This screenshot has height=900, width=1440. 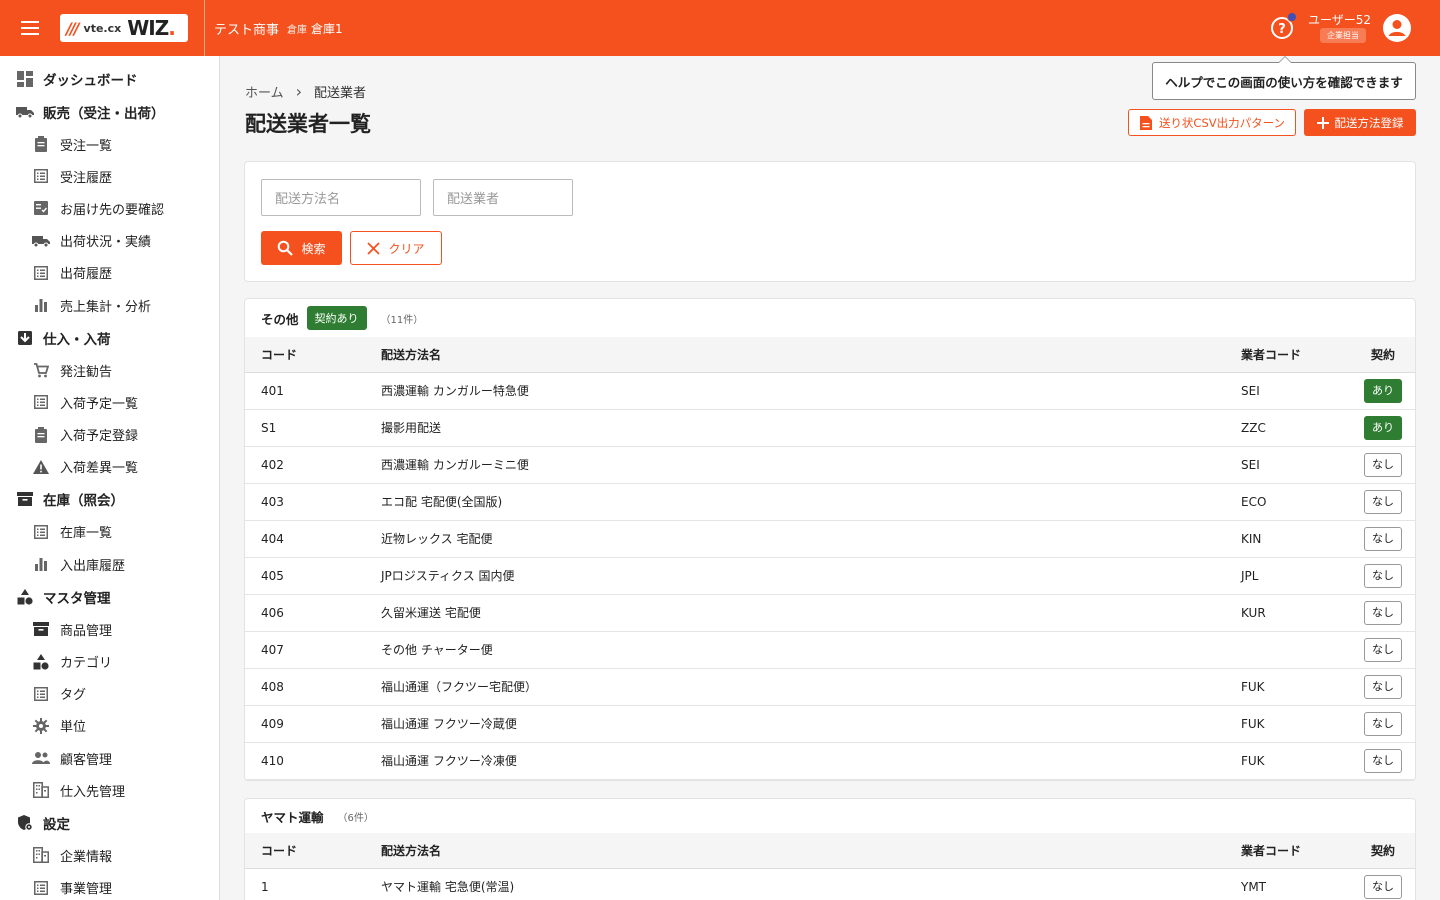 I want to click on sidebar-item: 受注履歴, so click(x=109, y=176).